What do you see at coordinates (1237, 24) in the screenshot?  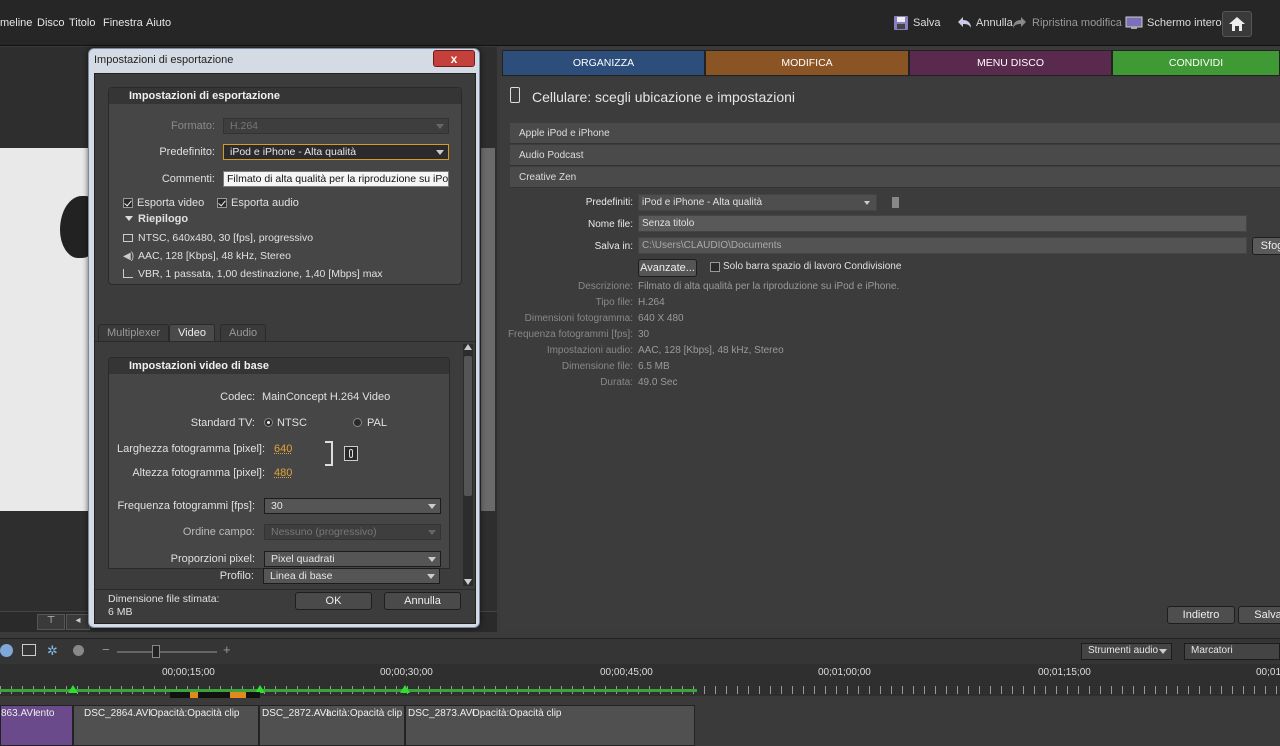 I see `home-button` at bounding box center [1237, 24].